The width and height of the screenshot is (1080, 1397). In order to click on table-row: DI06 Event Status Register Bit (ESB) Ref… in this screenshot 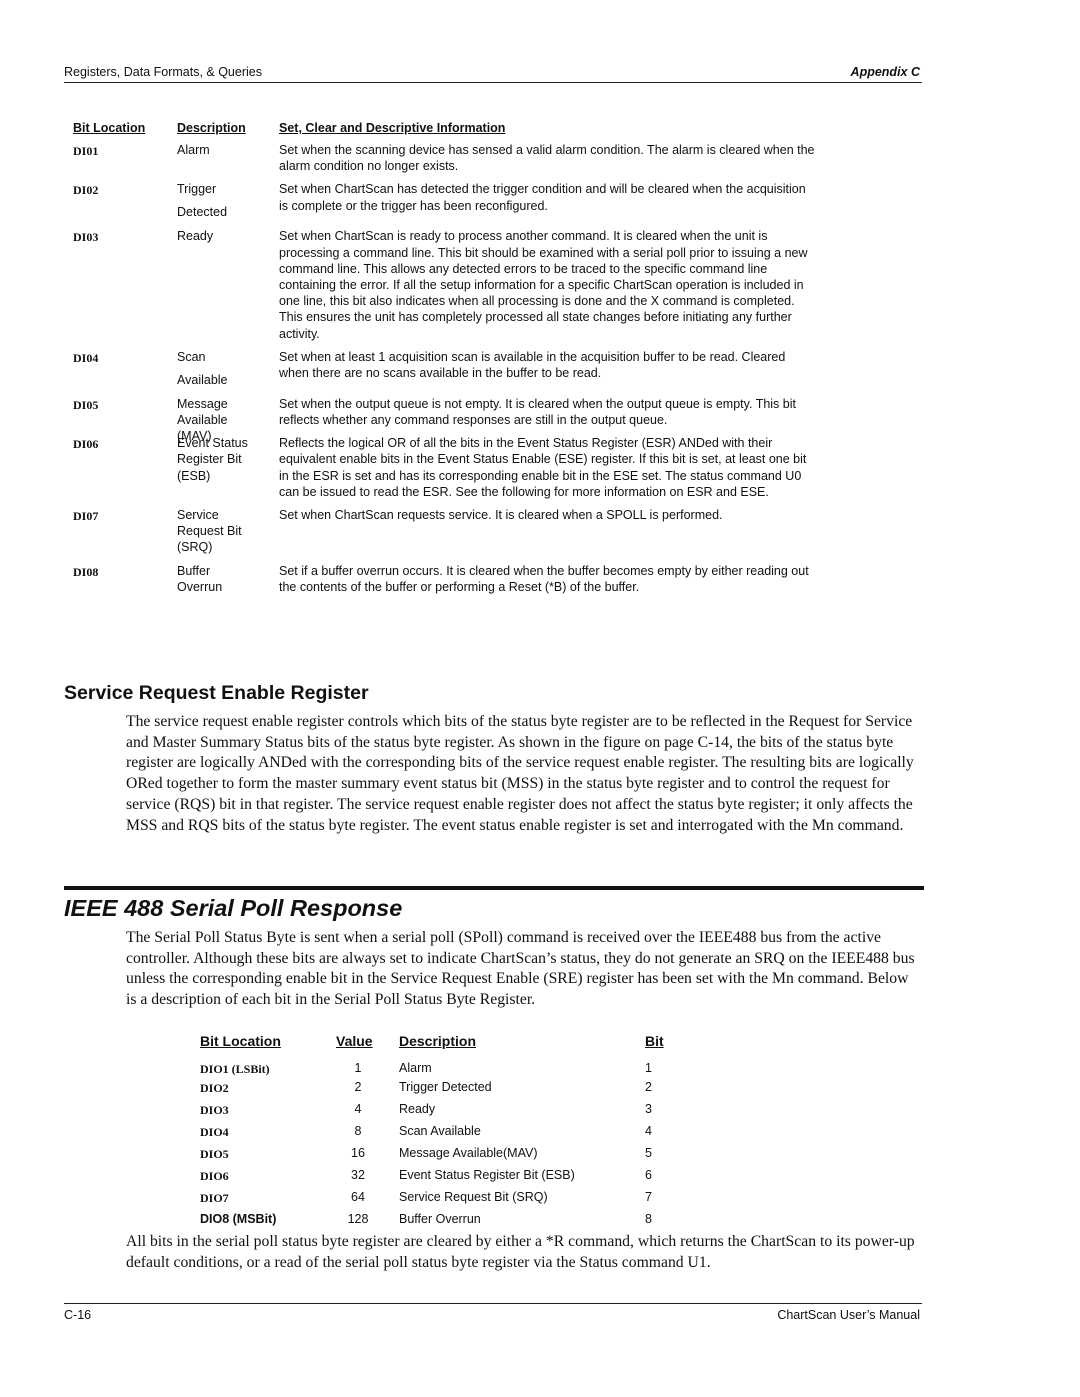, I will do `click(453, 467)`.